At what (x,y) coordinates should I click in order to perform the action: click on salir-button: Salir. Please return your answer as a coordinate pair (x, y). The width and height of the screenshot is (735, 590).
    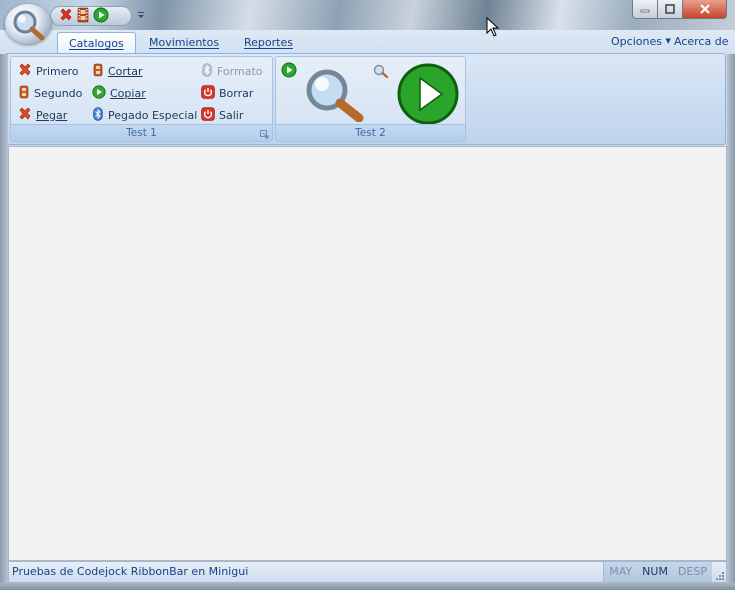
    Looking at the image, I should click on (222, 115).